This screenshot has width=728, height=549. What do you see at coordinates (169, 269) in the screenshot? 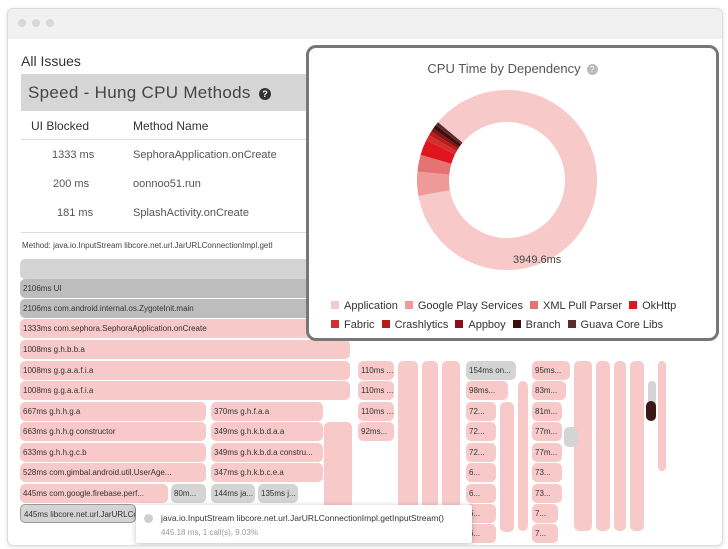
I see `flame-root-bar` at bounding box center [169, 269].